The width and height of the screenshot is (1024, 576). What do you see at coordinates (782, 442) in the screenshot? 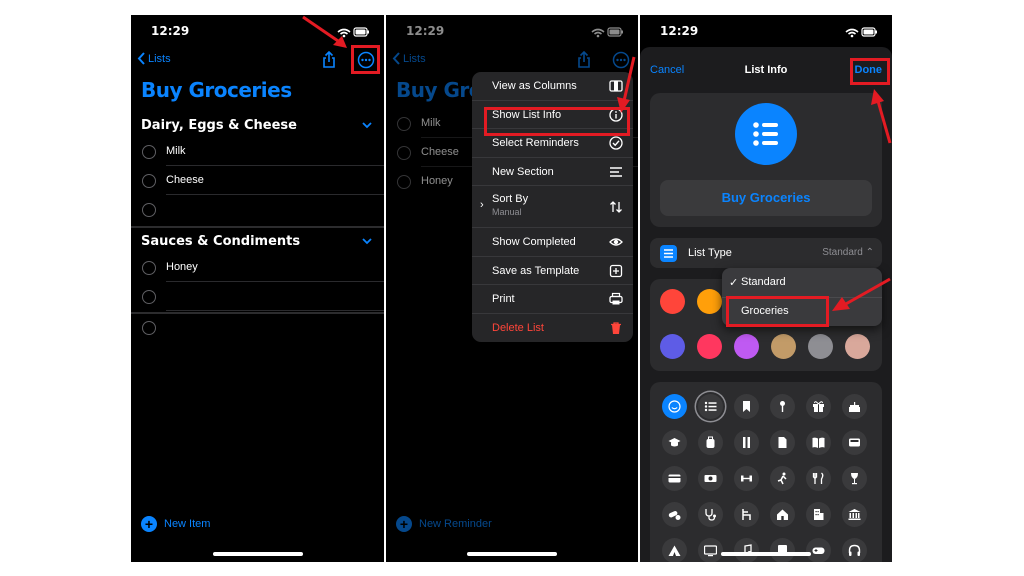
I see `document-icon` at bounding box center [782, 442].